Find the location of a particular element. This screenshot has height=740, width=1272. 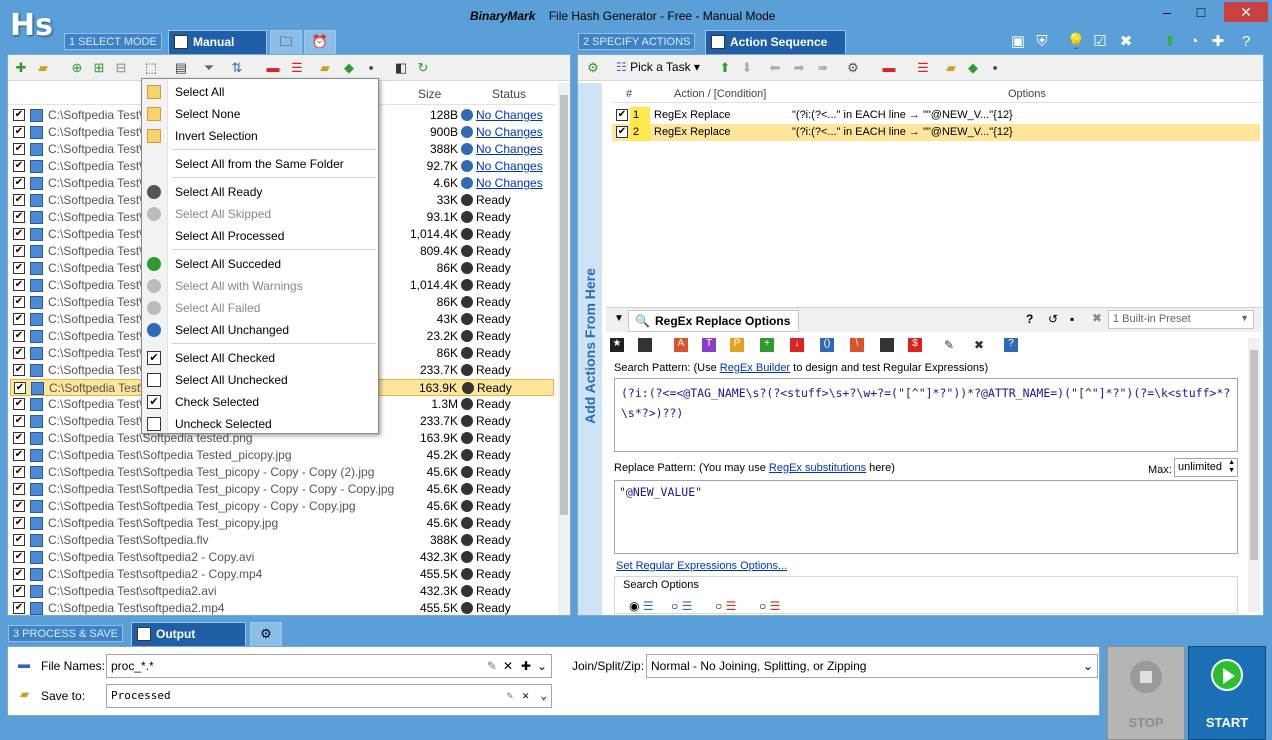

search-option-radio-2: ○ ☰ is located at coordinates (681, 606).